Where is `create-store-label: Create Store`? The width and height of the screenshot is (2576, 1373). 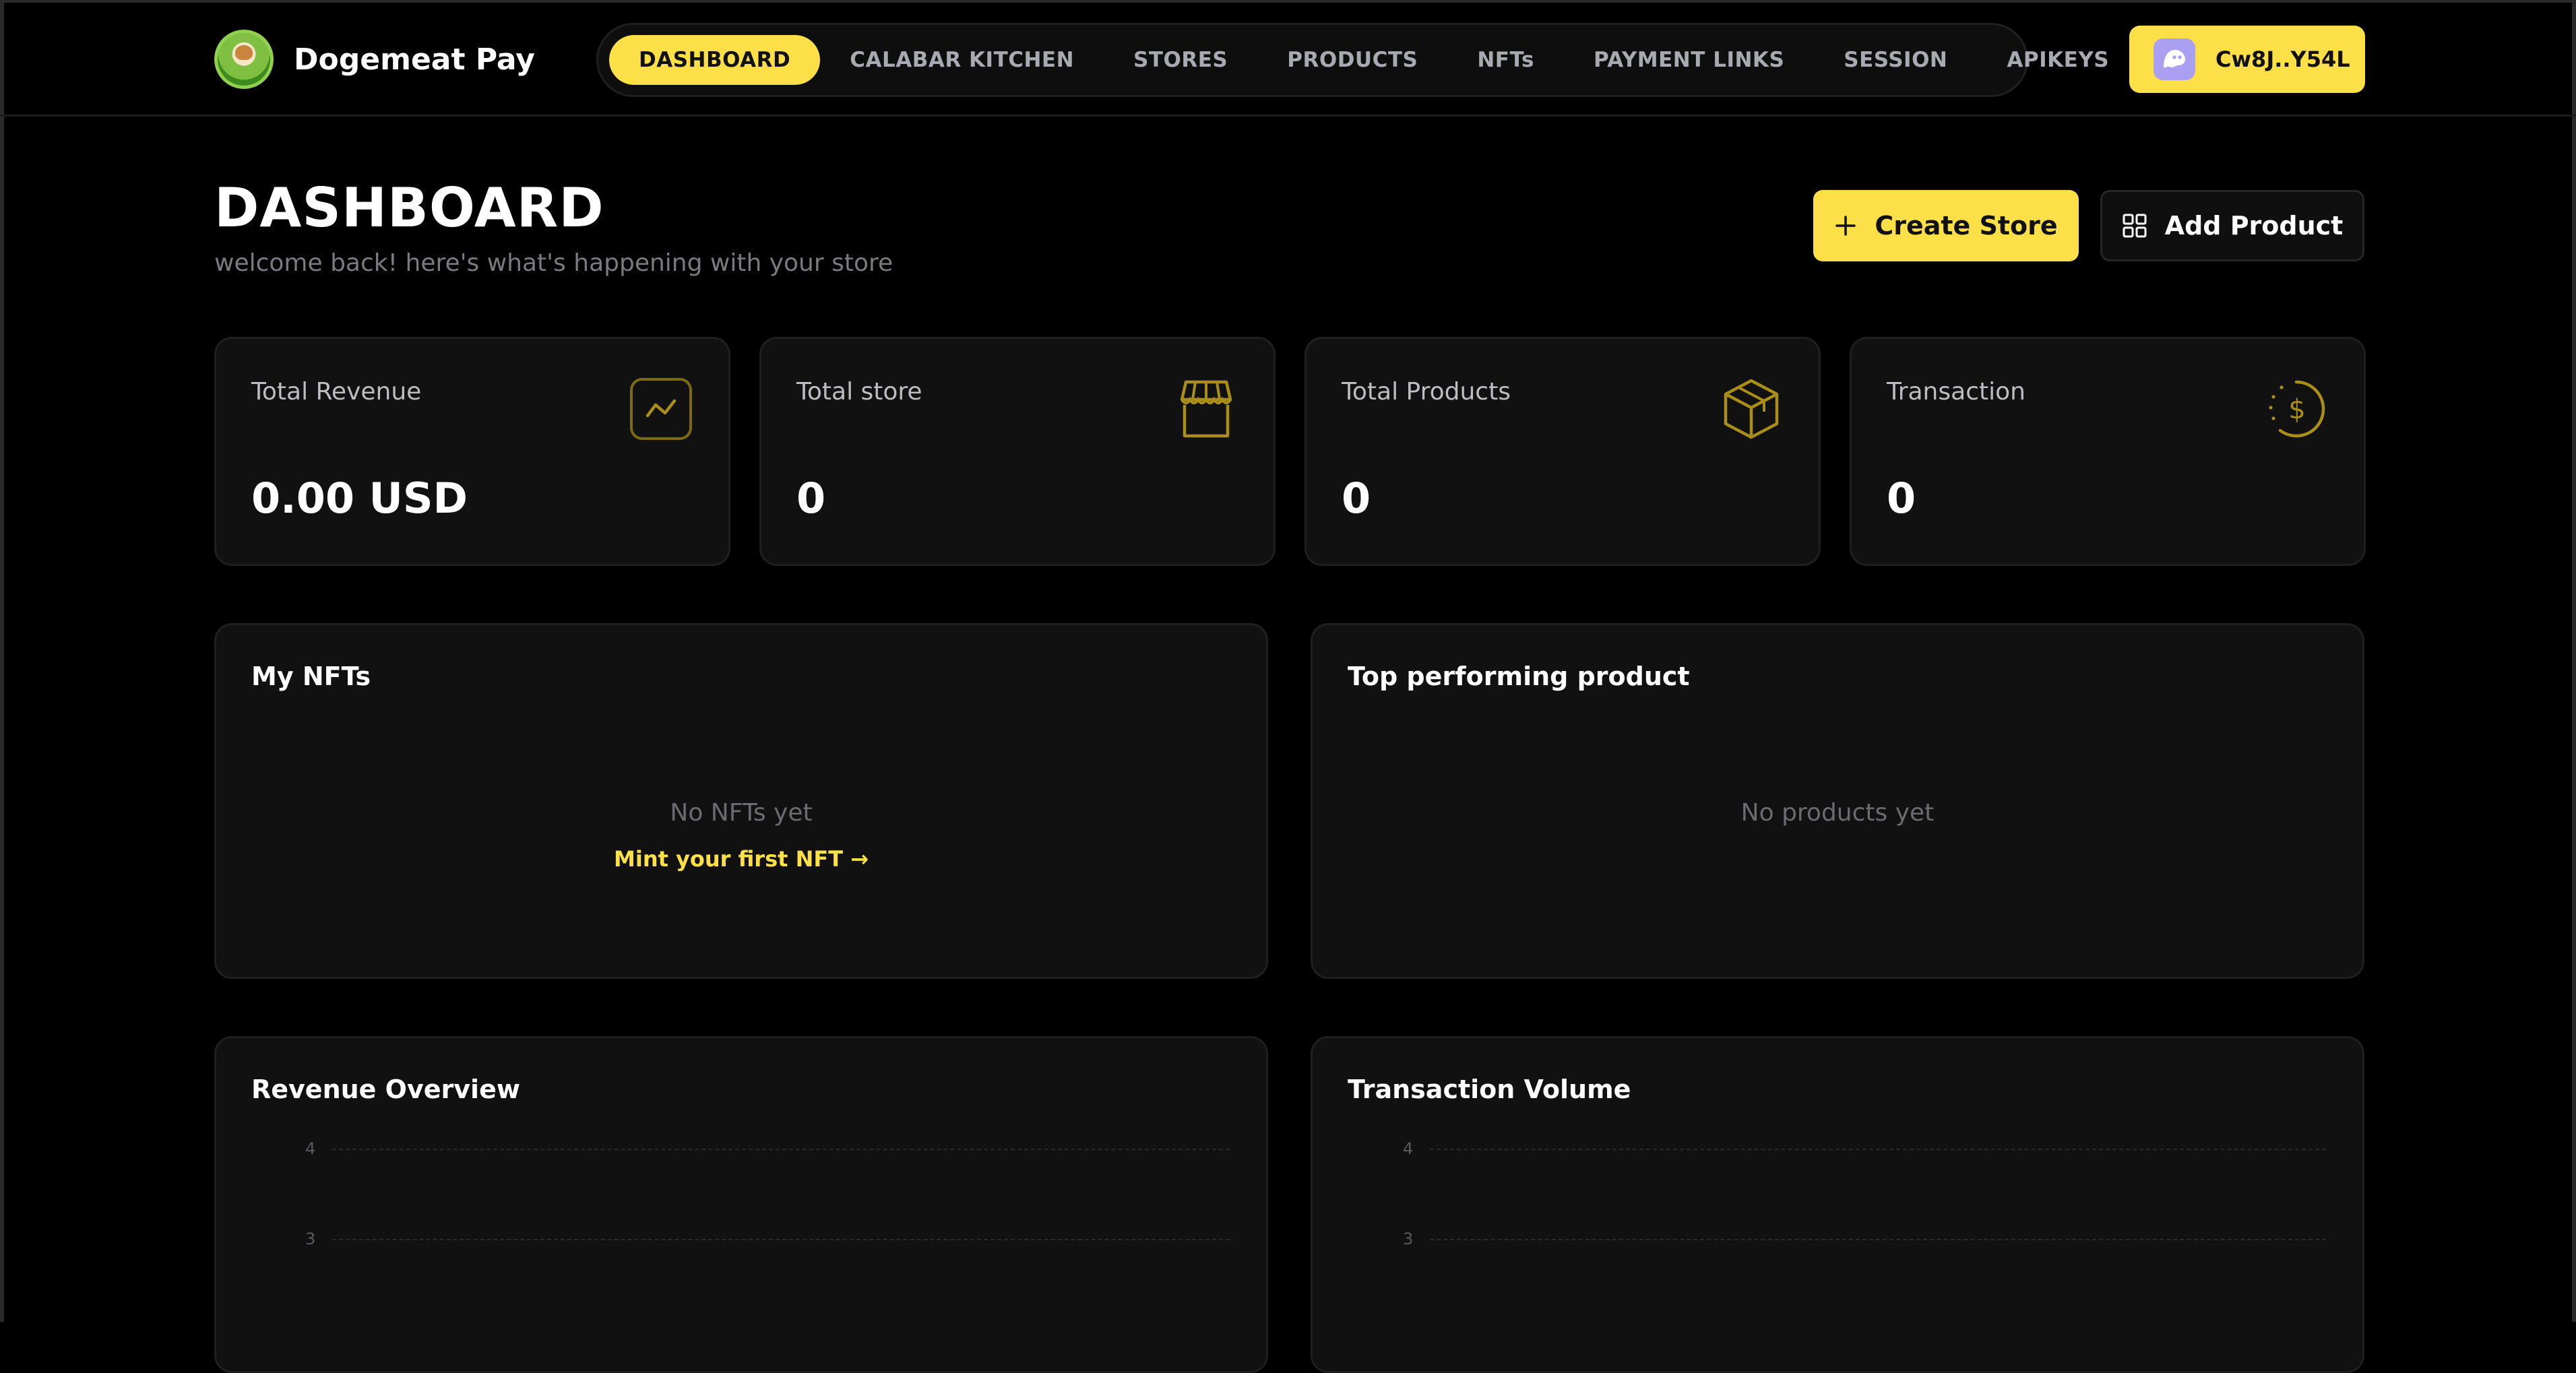 create-store-label: Create Store is located at coordinates (1966, 226).